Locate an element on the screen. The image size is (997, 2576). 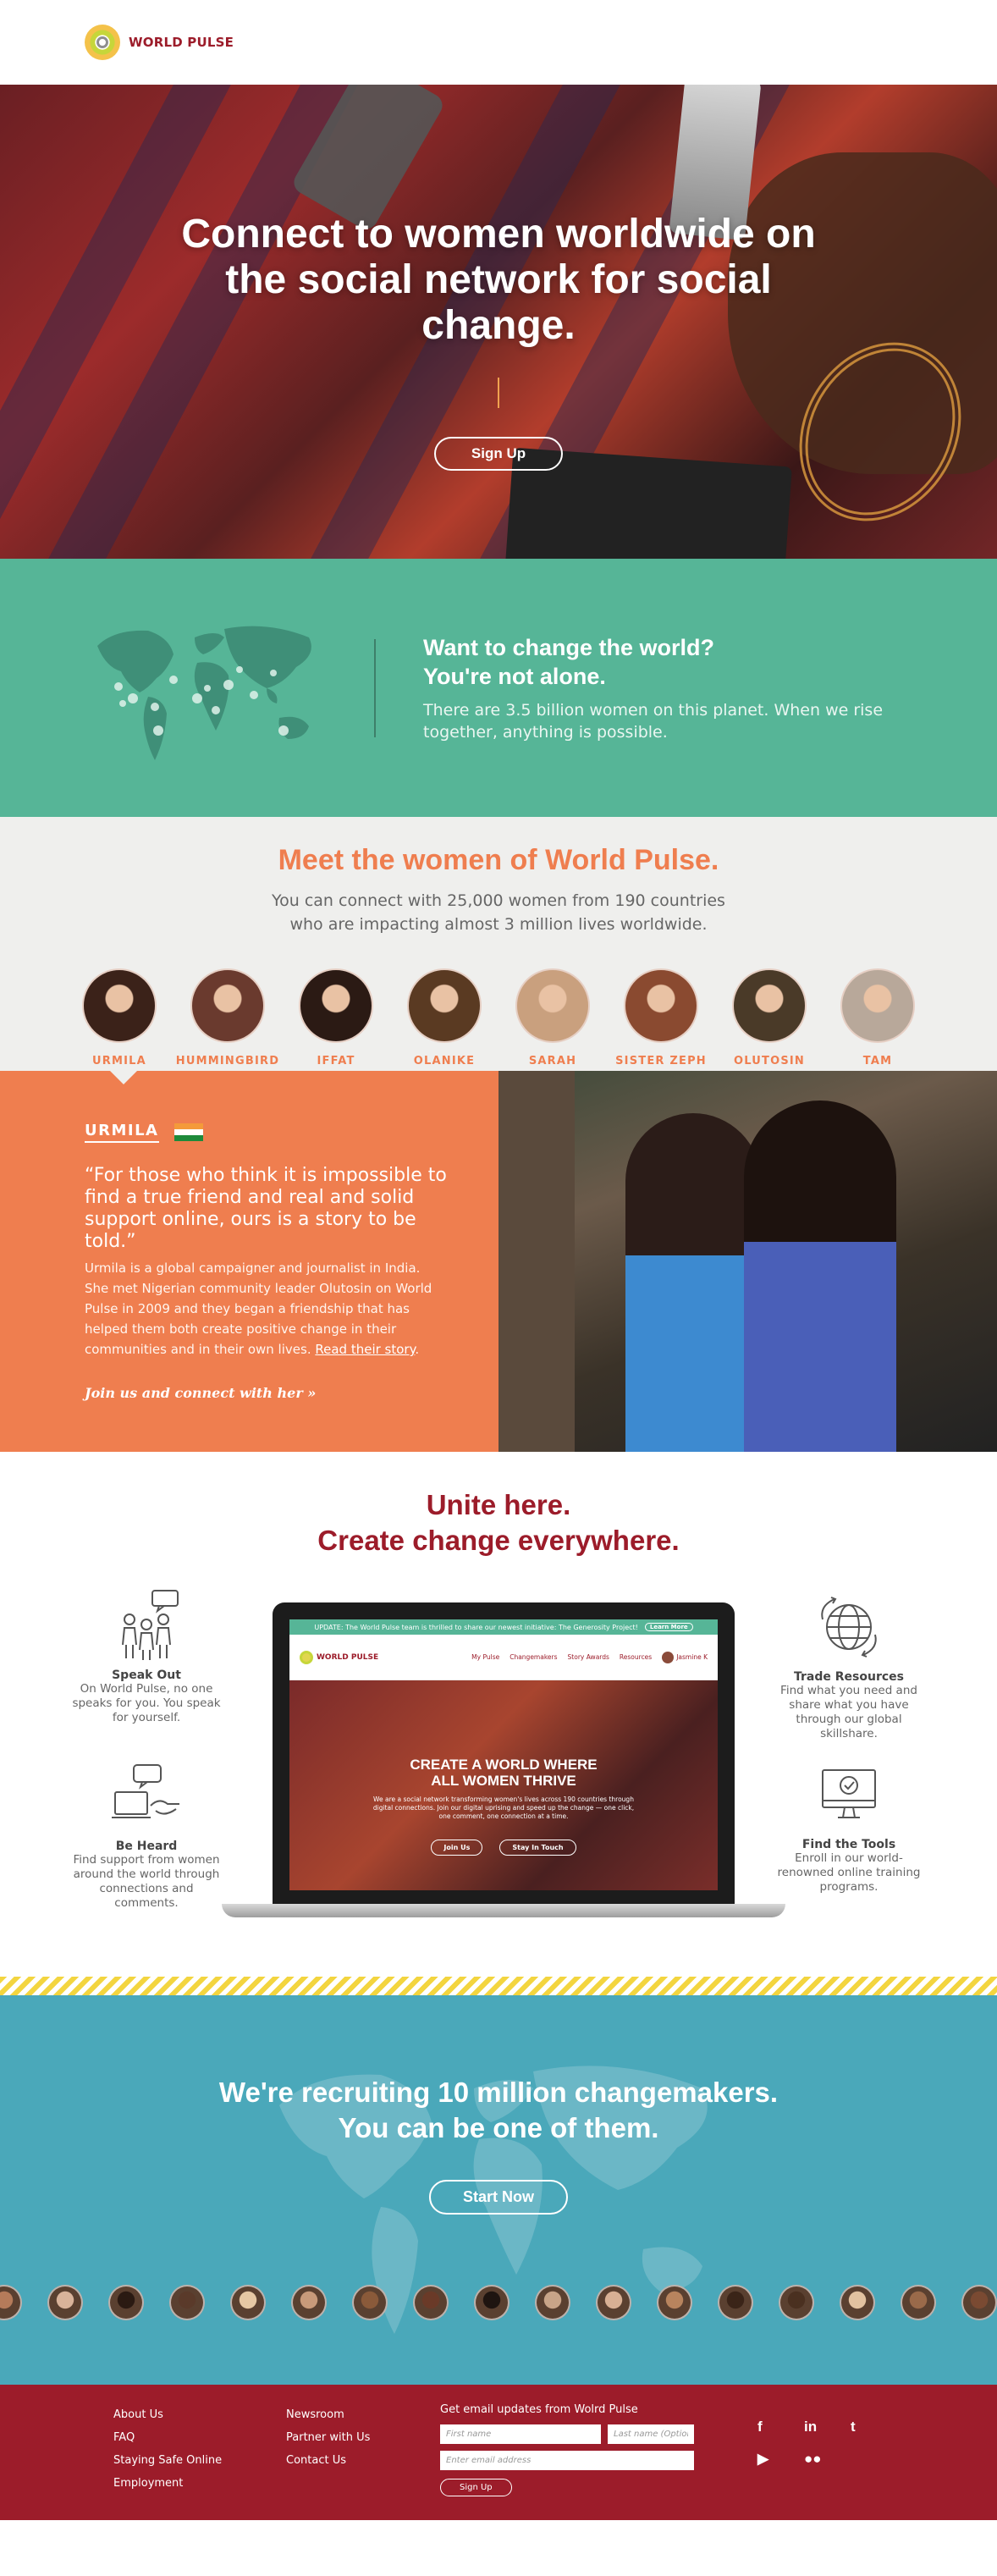
footer-links-col2: Newsroom Partner with Us Contact Us is located at coordinates (328, 2438).